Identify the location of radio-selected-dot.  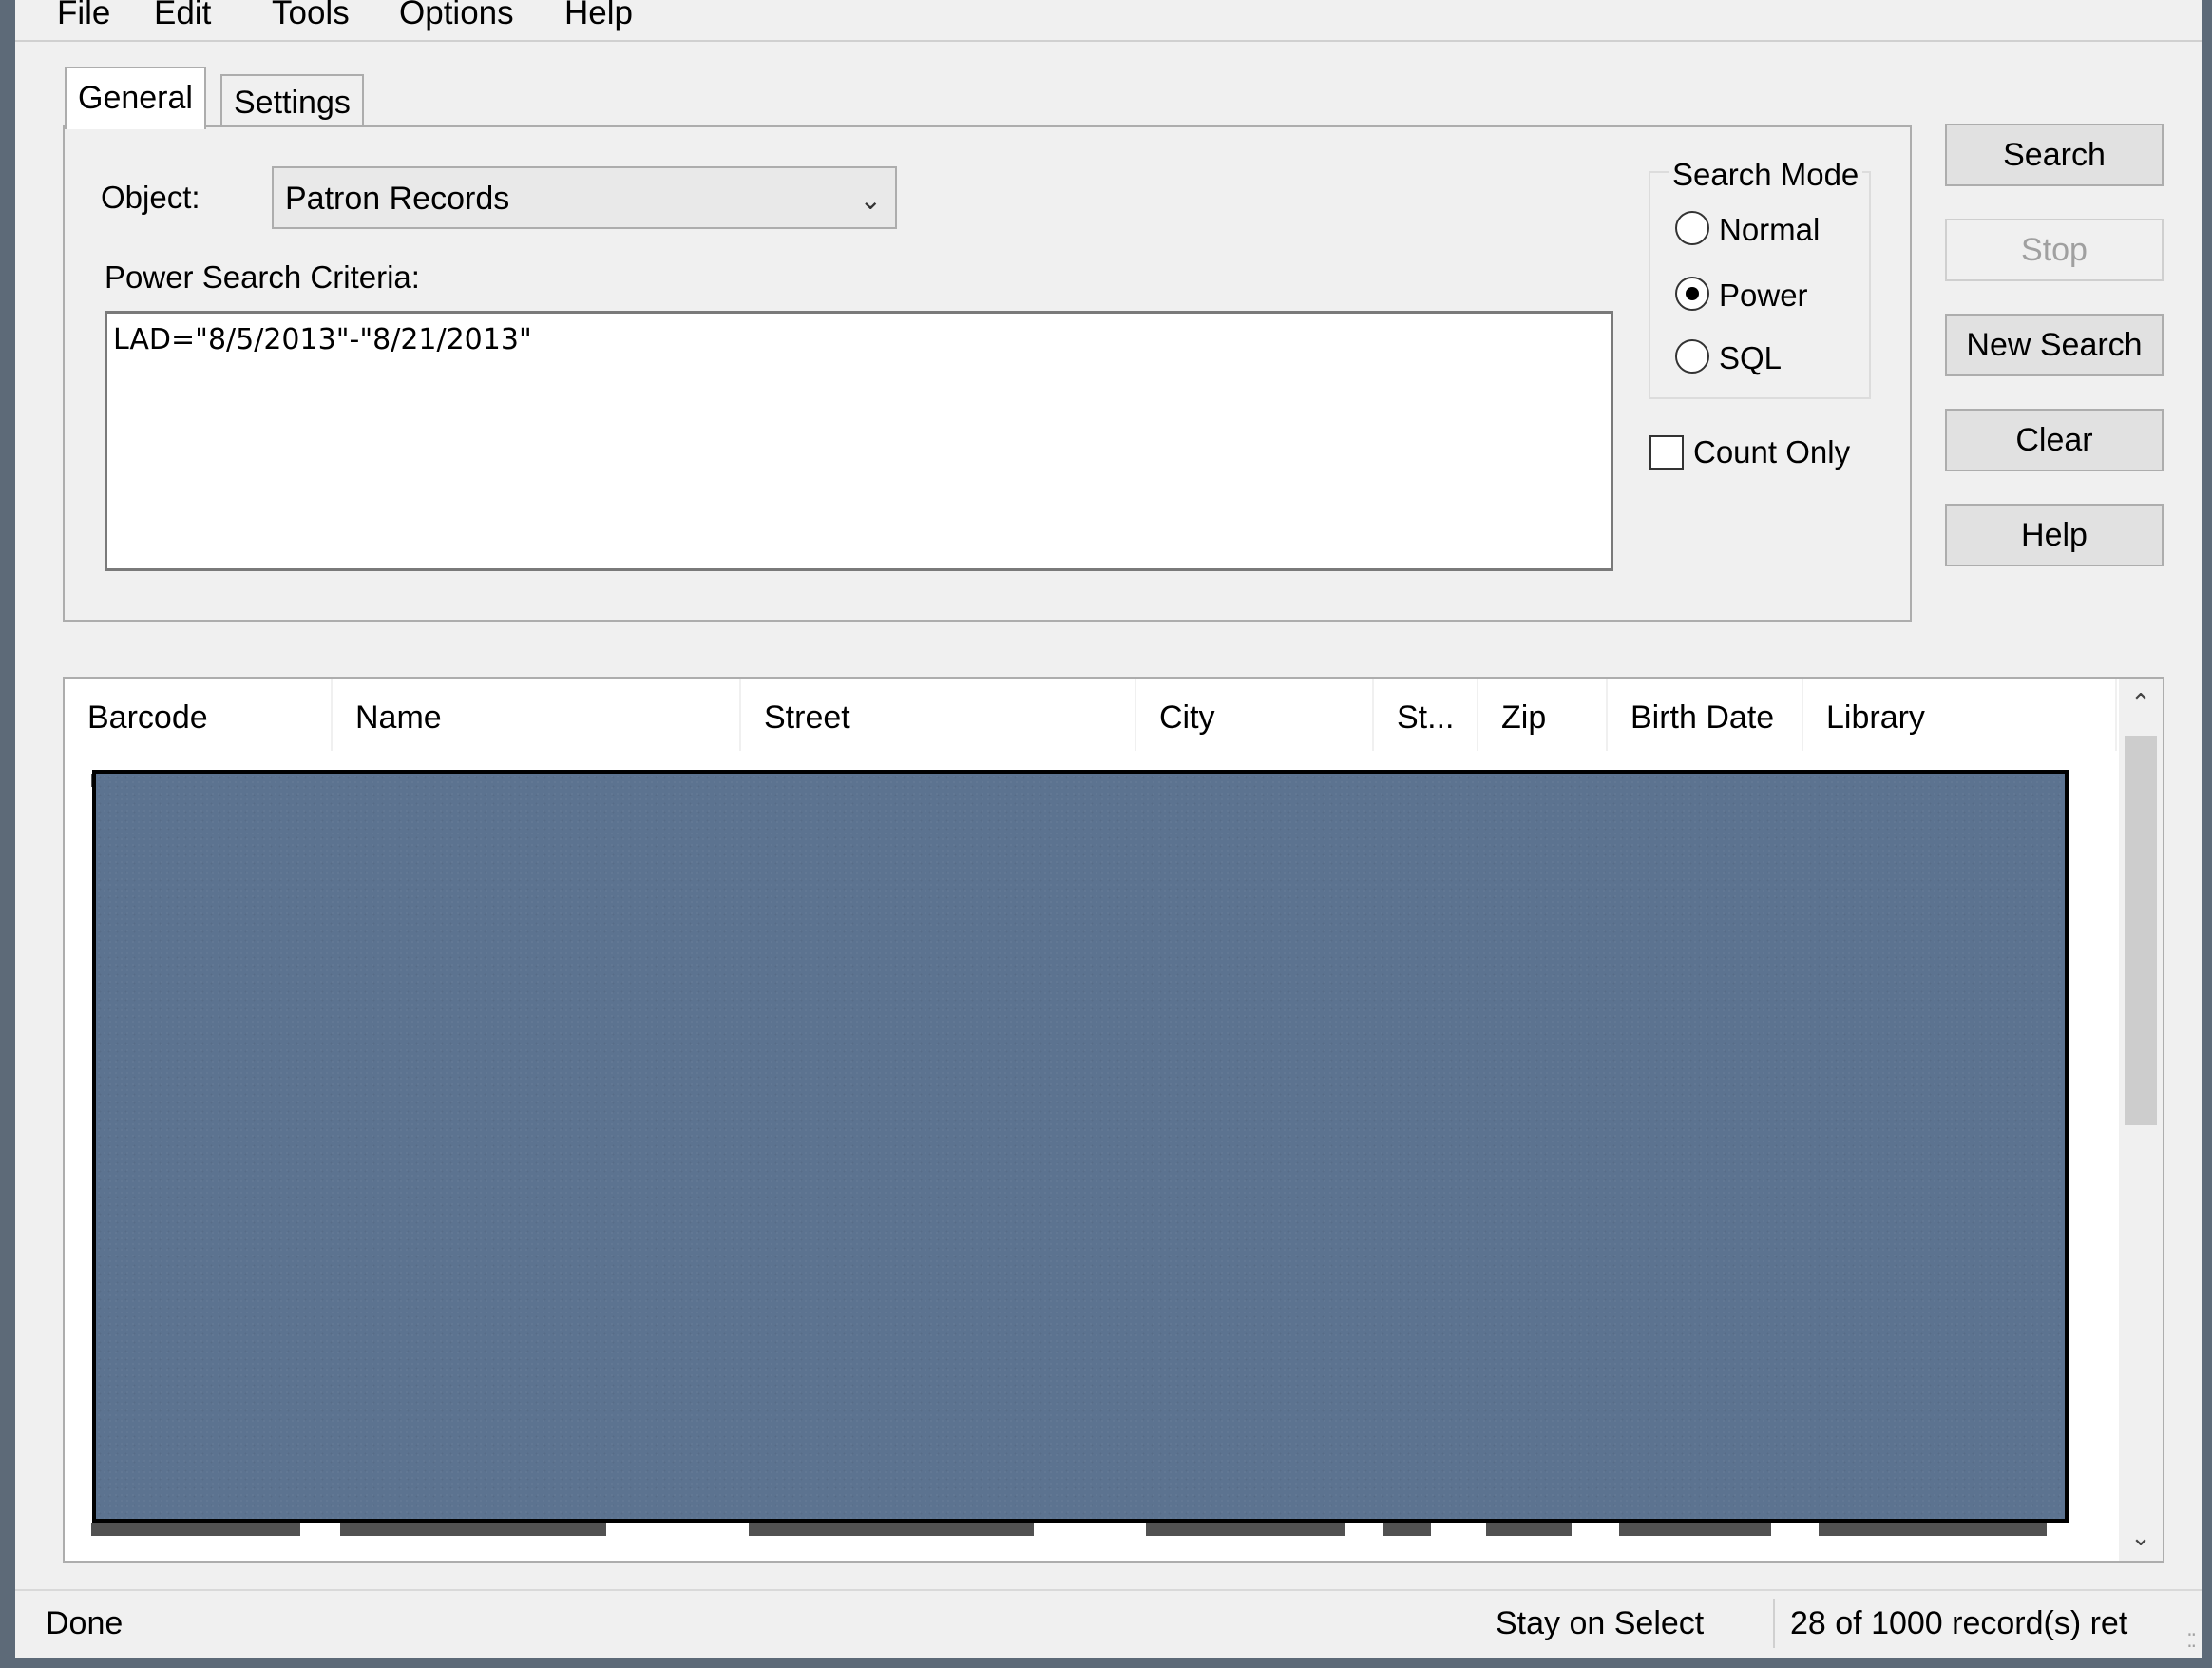
(1693, 293).